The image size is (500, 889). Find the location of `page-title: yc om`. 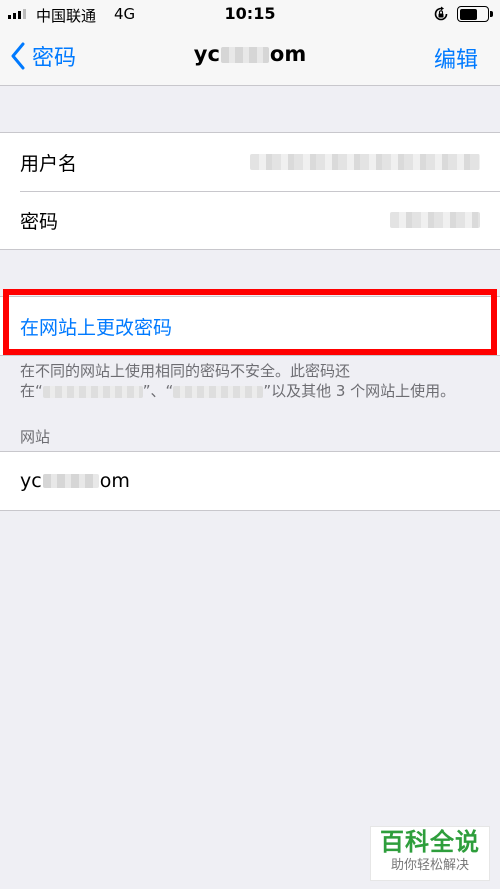

page-title: yc om is located at coordinates (250, 54).